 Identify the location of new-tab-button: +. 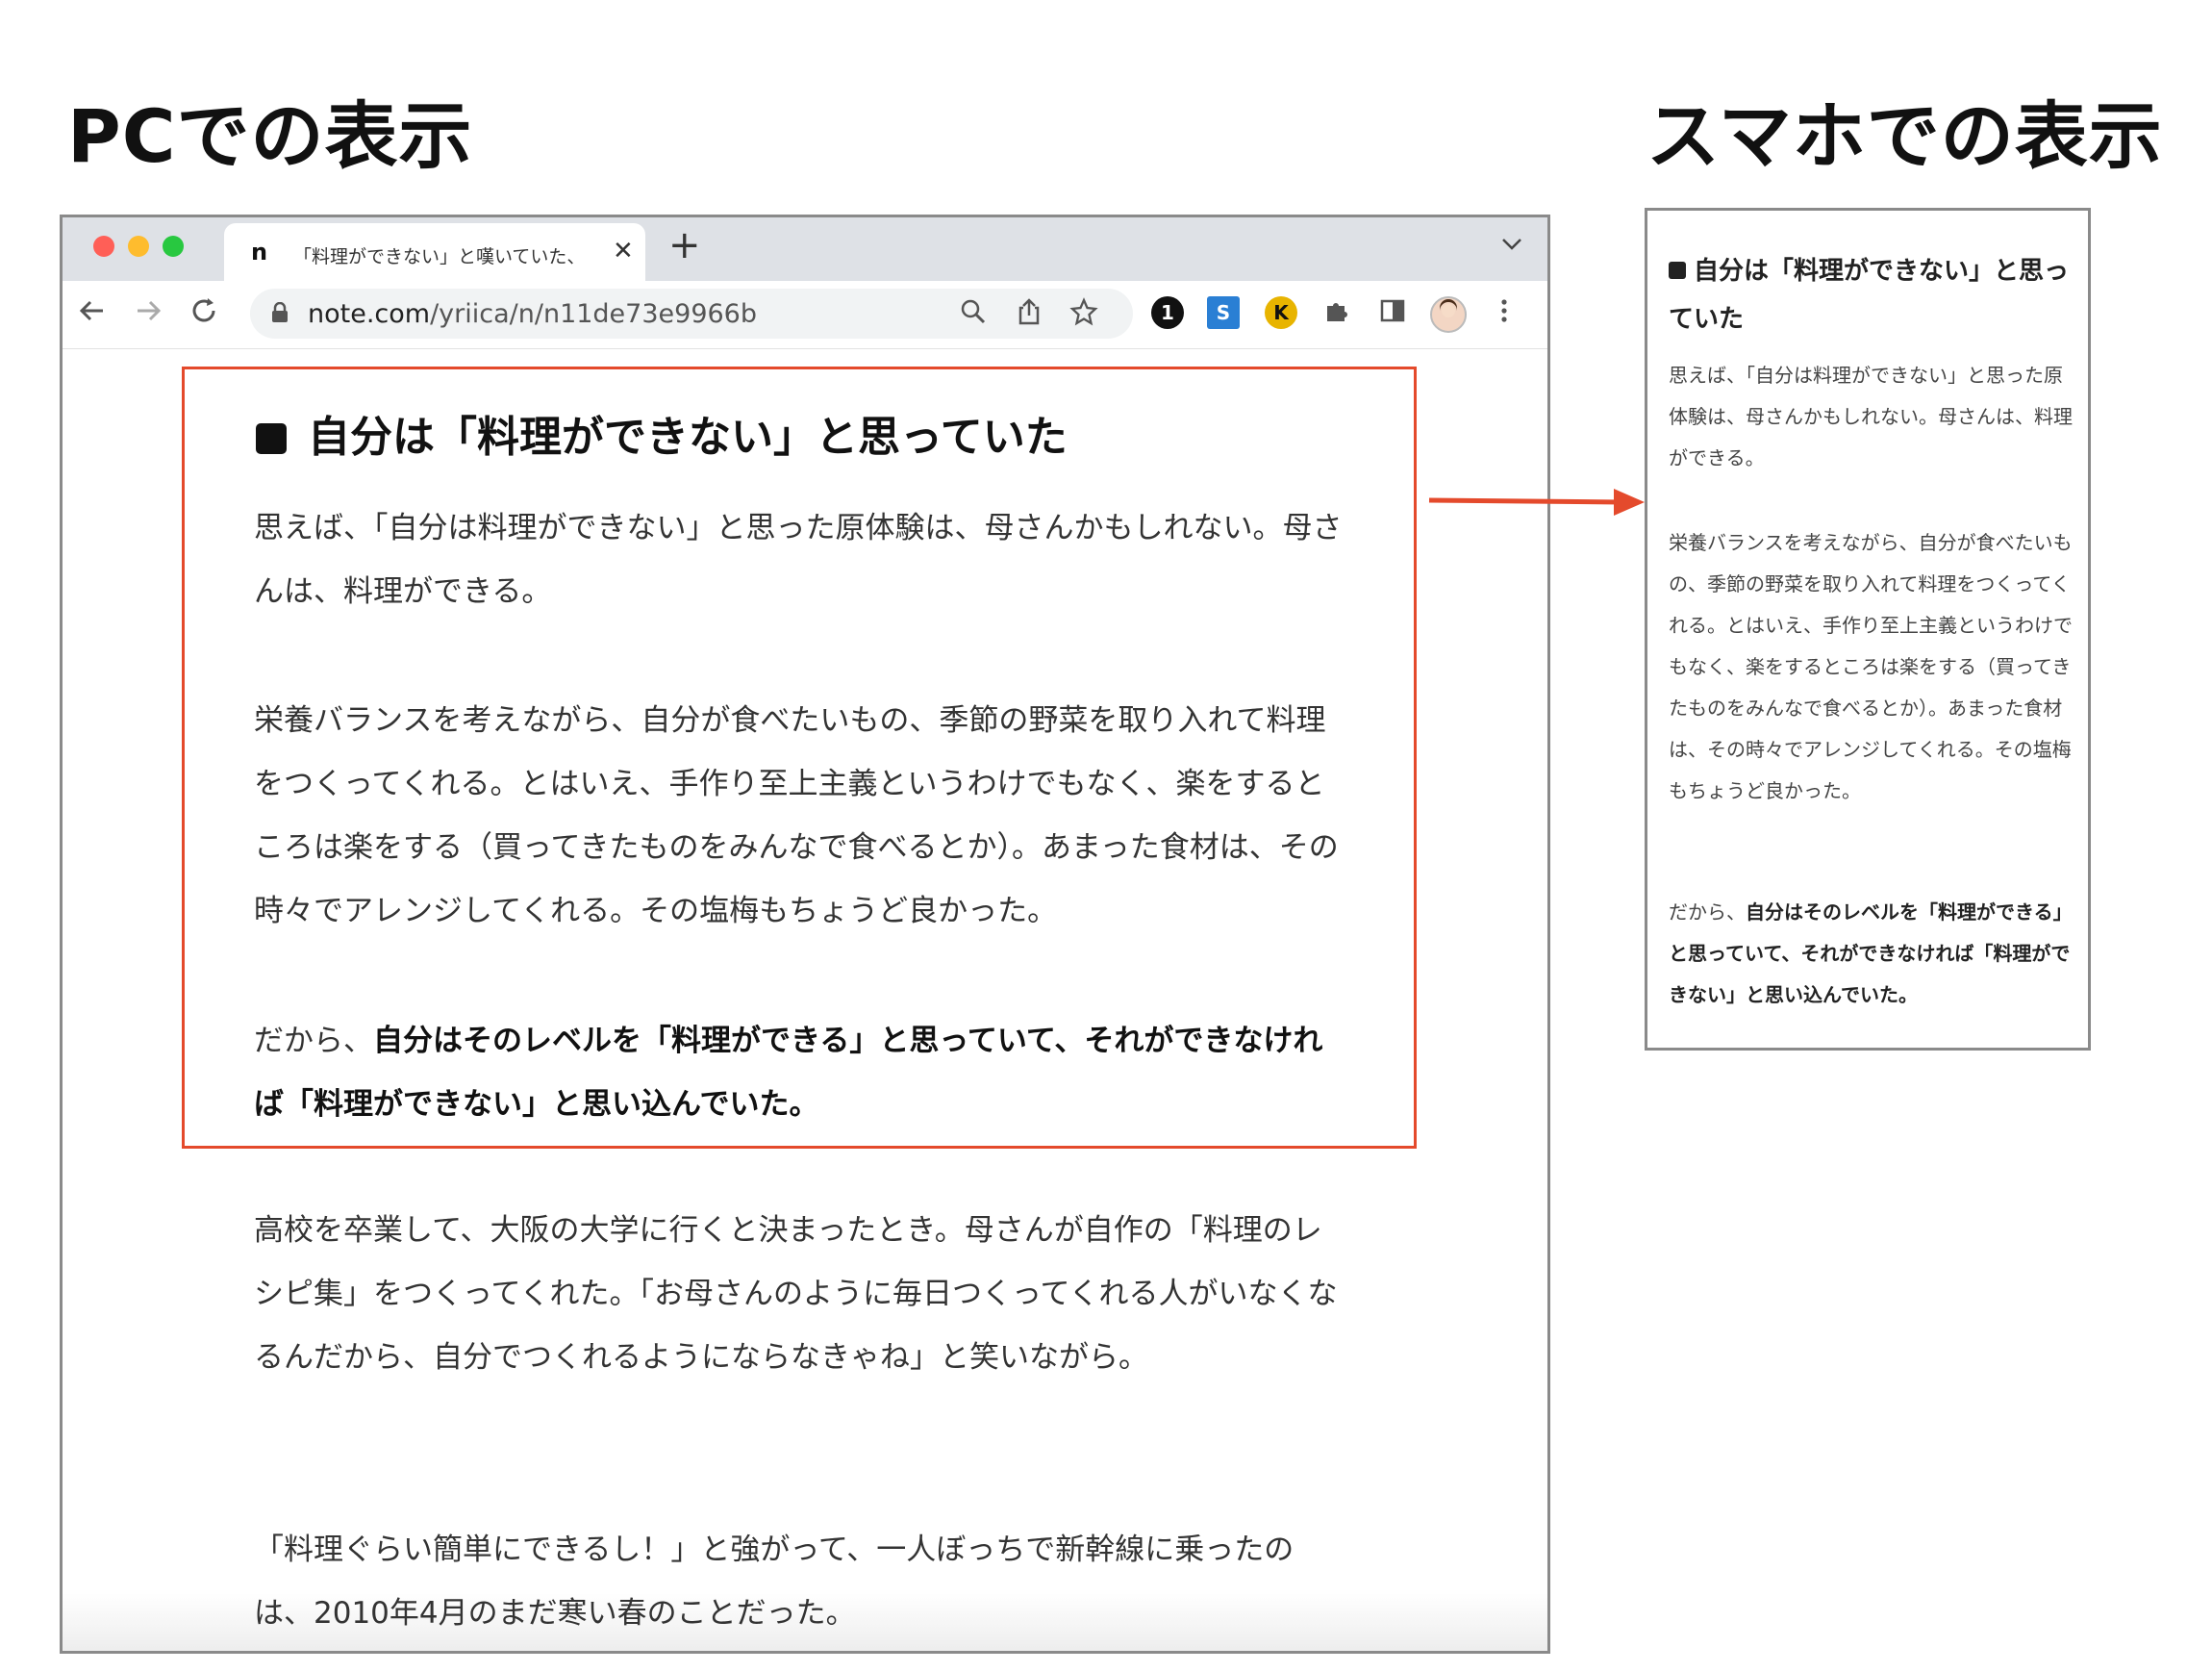
(685, 245).